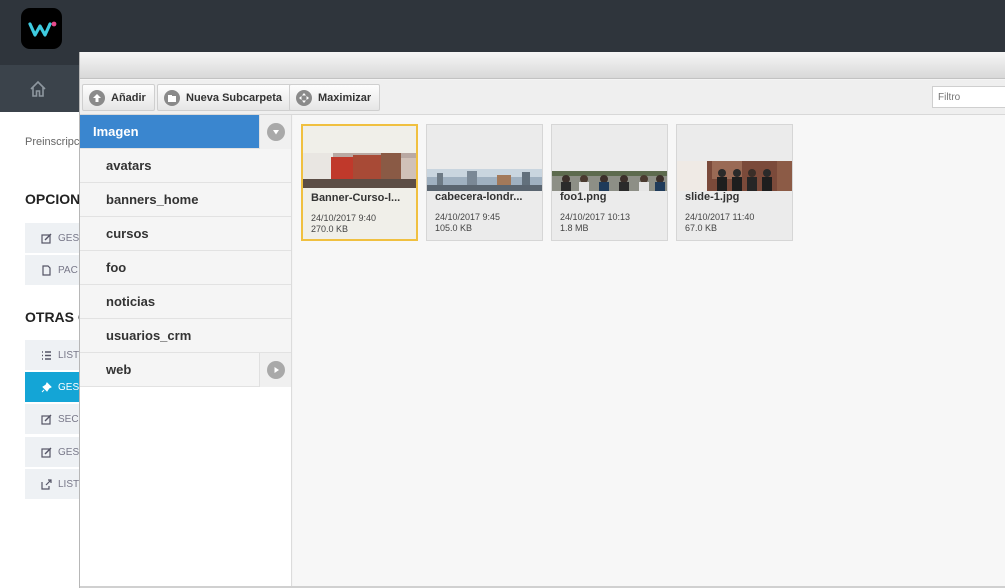  I want to click on folder-imagen: Imagen, so click(170, 132).